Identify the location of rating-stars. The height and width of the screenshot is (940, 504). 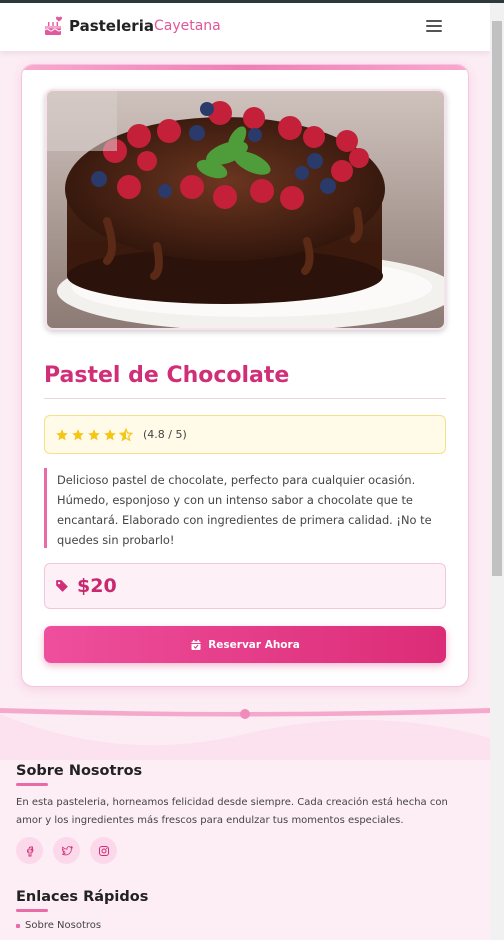
(94, 434).